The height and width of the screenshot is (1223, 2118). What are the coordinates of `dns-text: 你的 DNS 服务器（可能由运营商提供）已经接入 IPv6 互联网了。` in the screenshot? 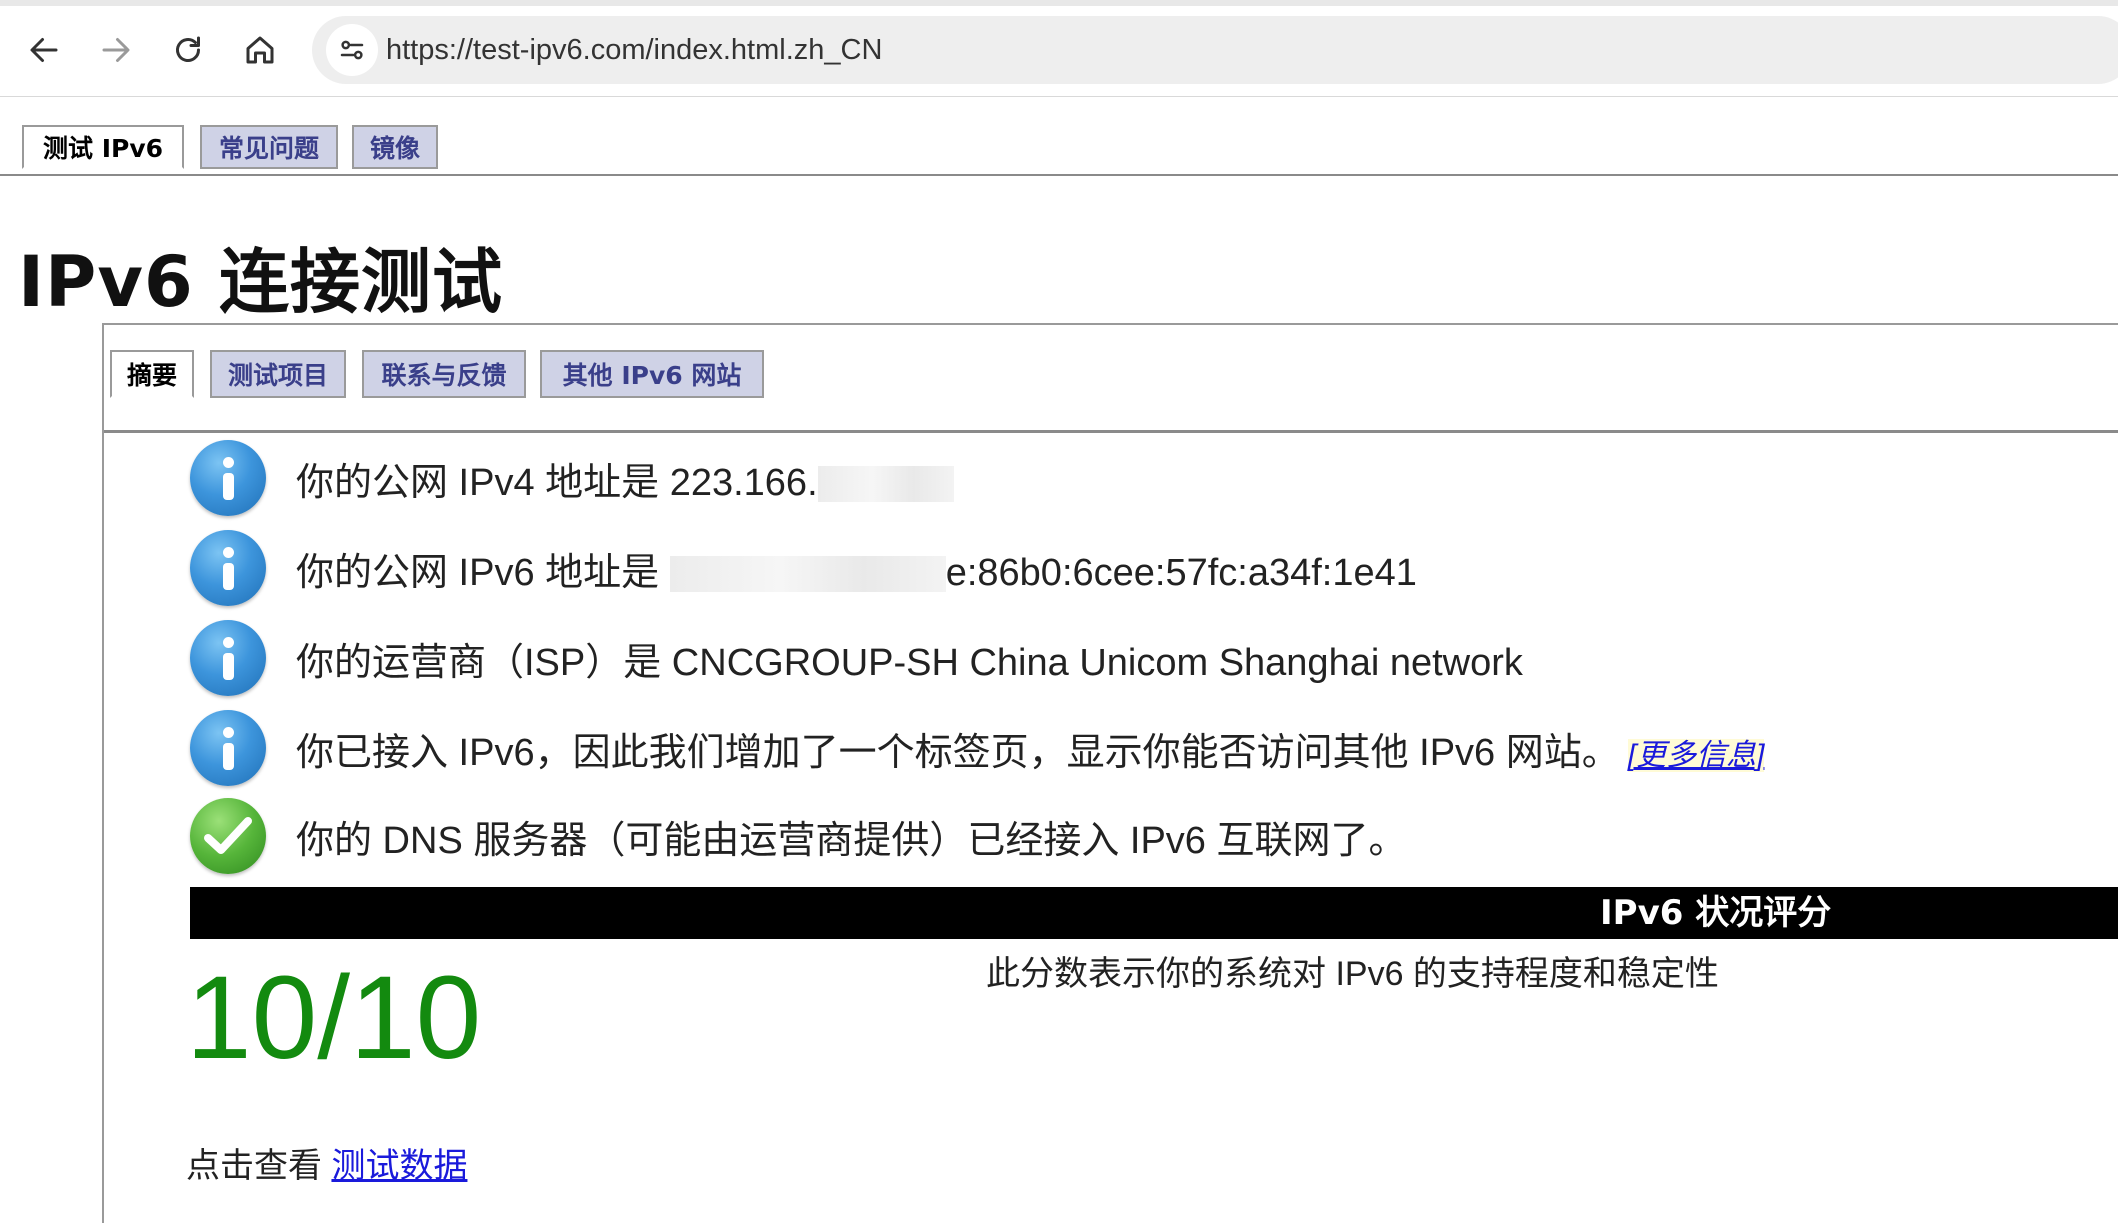 It's located at (851, 840).